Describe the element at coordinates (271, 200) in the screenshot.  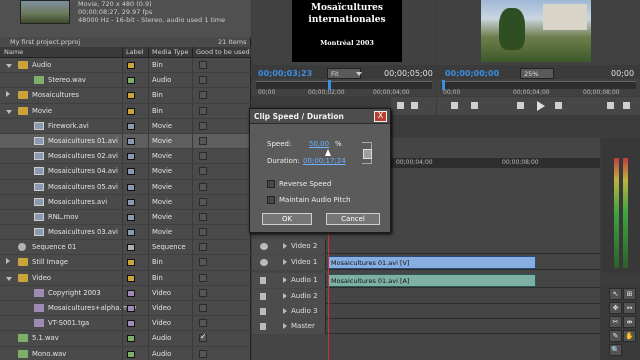
I see `maintain-audio-pitch-checkbox` at that location.